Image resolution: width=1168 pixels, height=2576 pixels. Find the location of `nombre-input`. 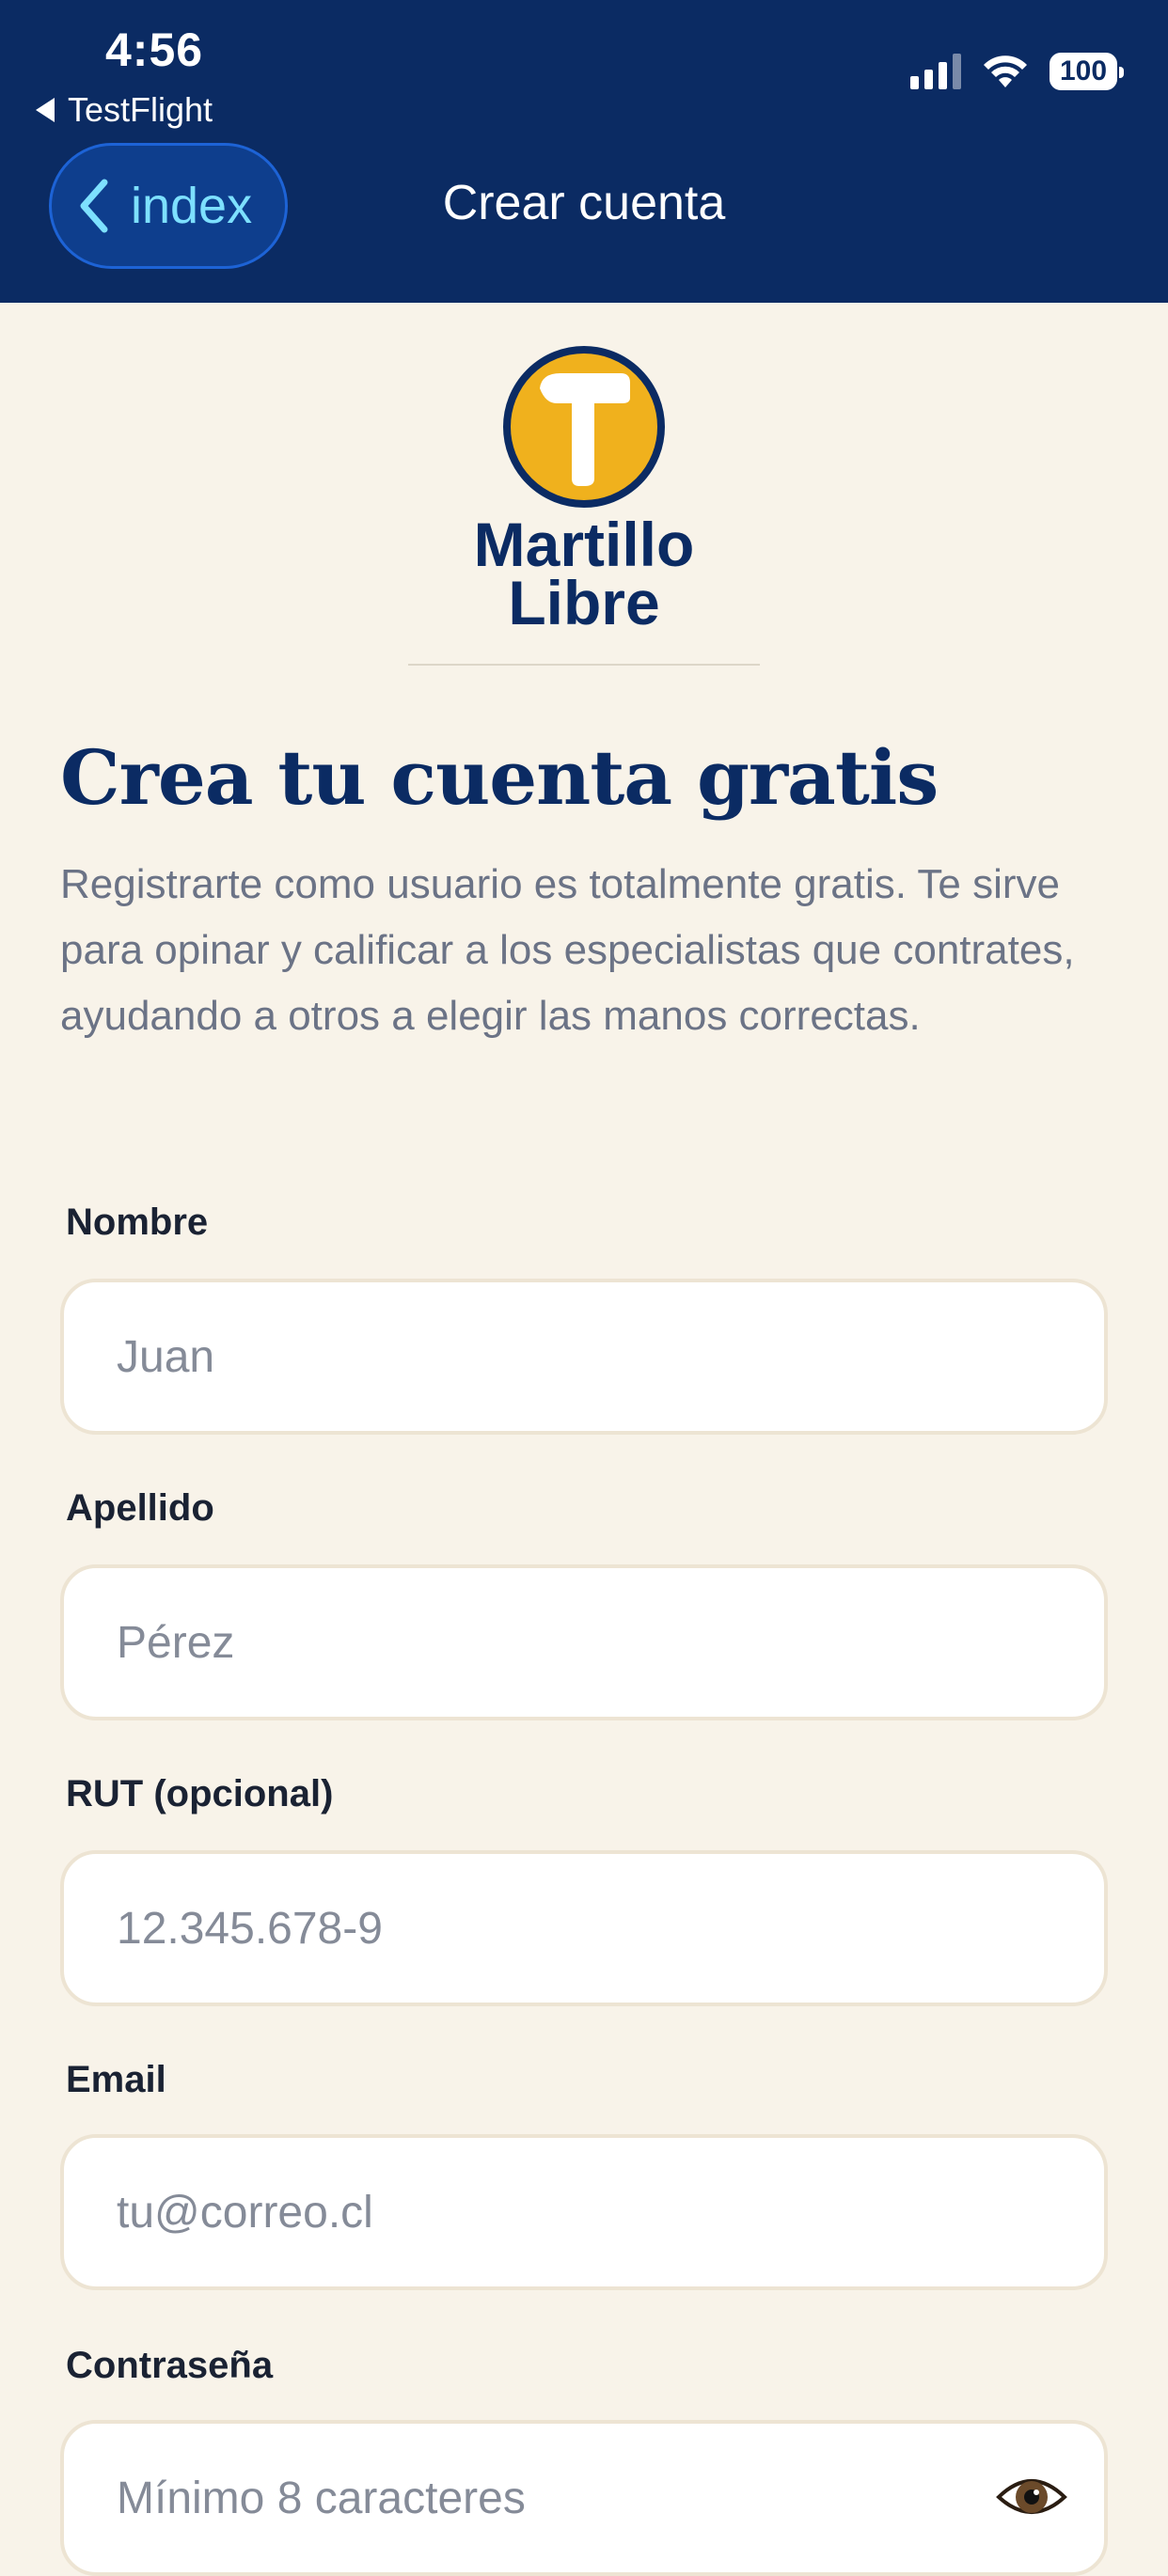

nombre-input is located at coordinates (584, 1357).